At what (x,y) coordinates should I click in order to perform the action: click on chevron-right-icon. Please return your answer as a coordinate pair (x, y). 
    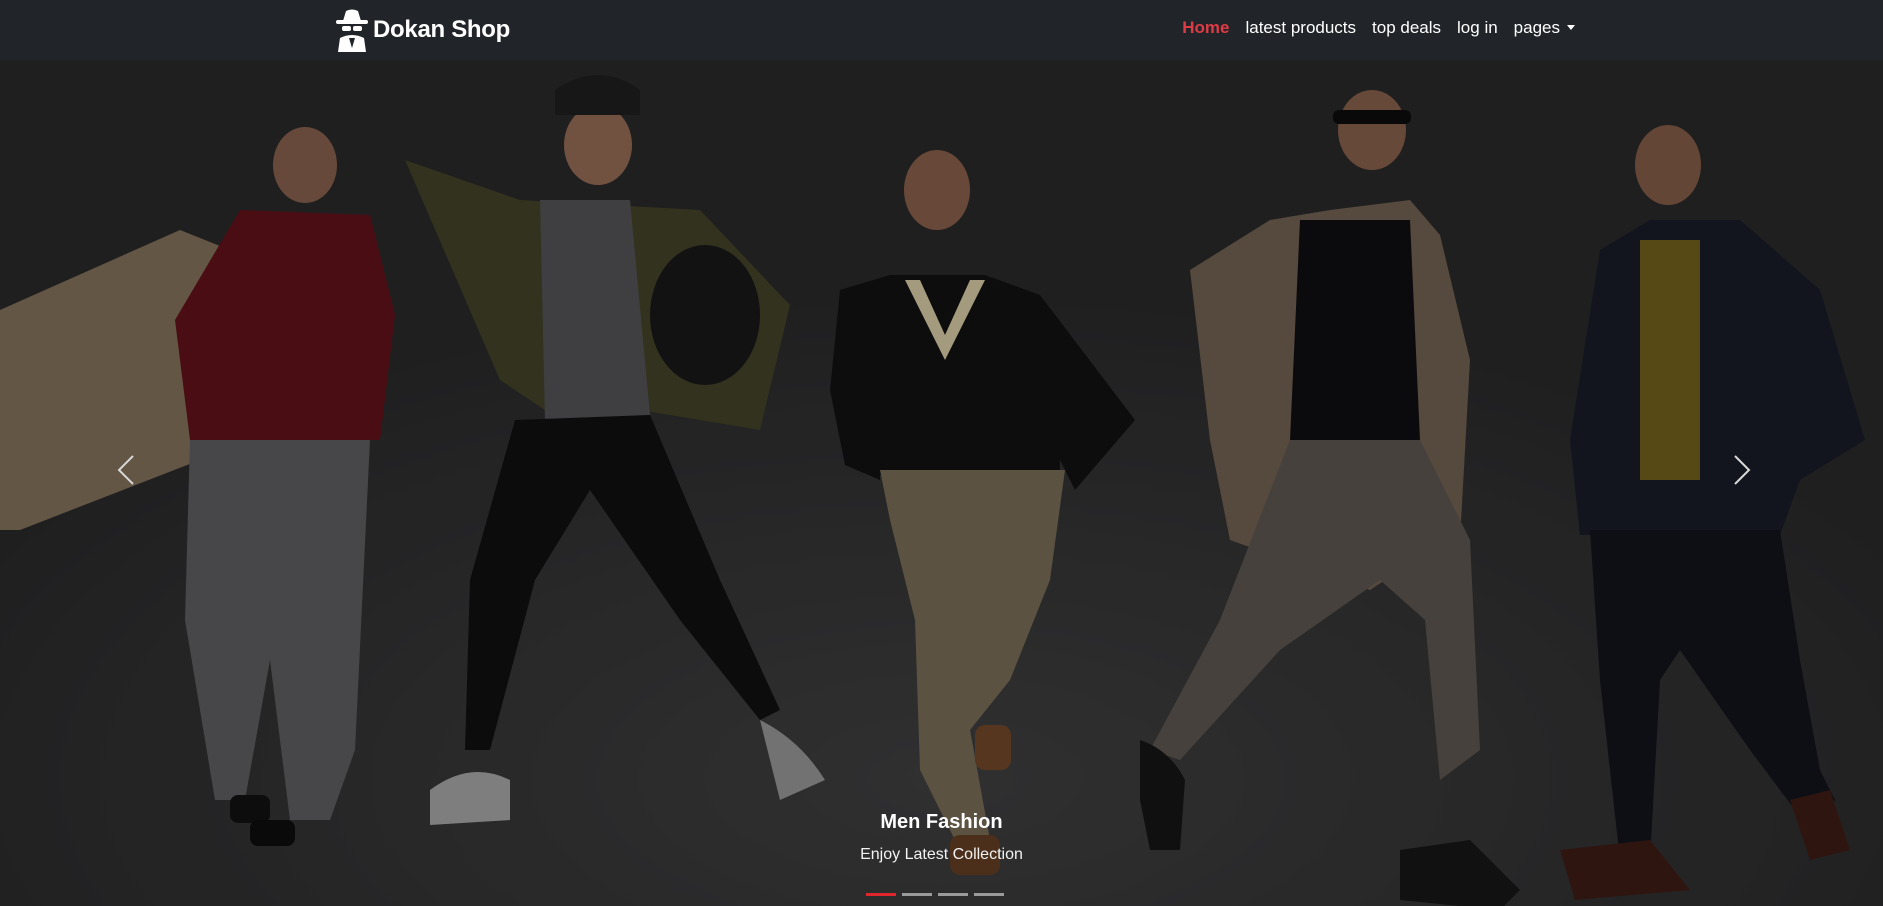
    Looking at the image, I should click on (1742, 470).